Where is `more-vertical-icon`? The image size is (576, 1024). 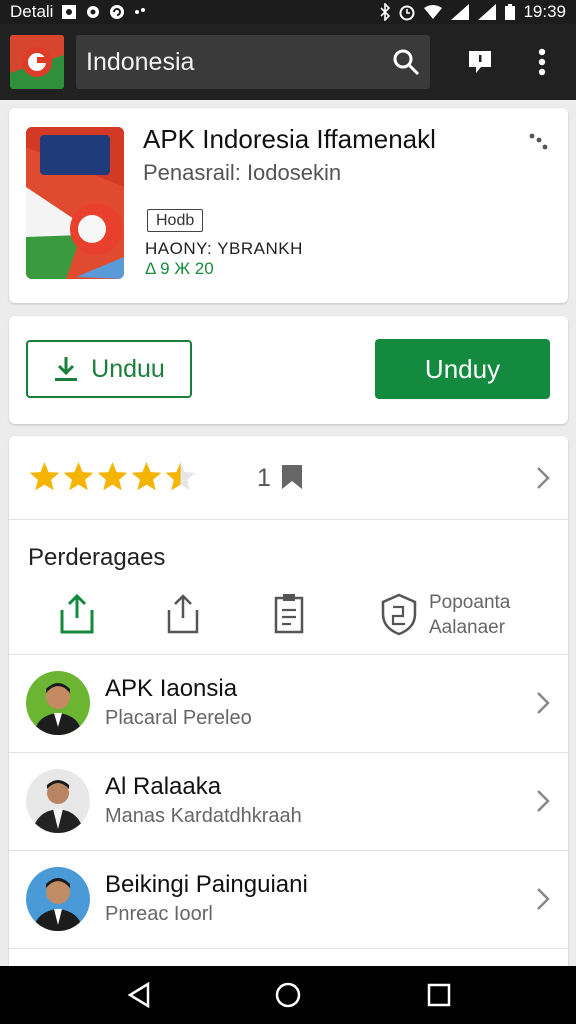 more-vertical-icon is located at coordinates (542, 62).